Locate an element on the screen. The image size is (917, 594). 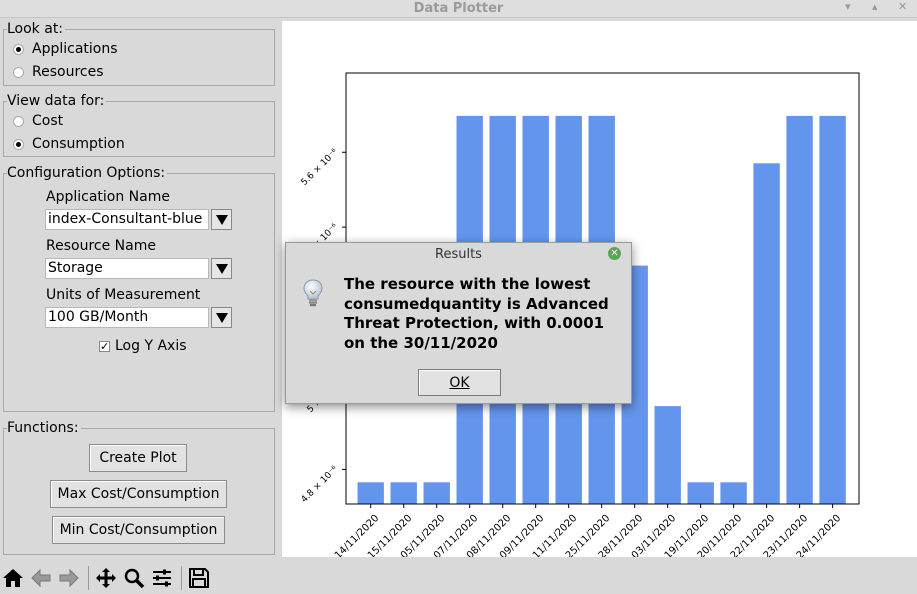
zoom-button is located at coordinates (134, 578).